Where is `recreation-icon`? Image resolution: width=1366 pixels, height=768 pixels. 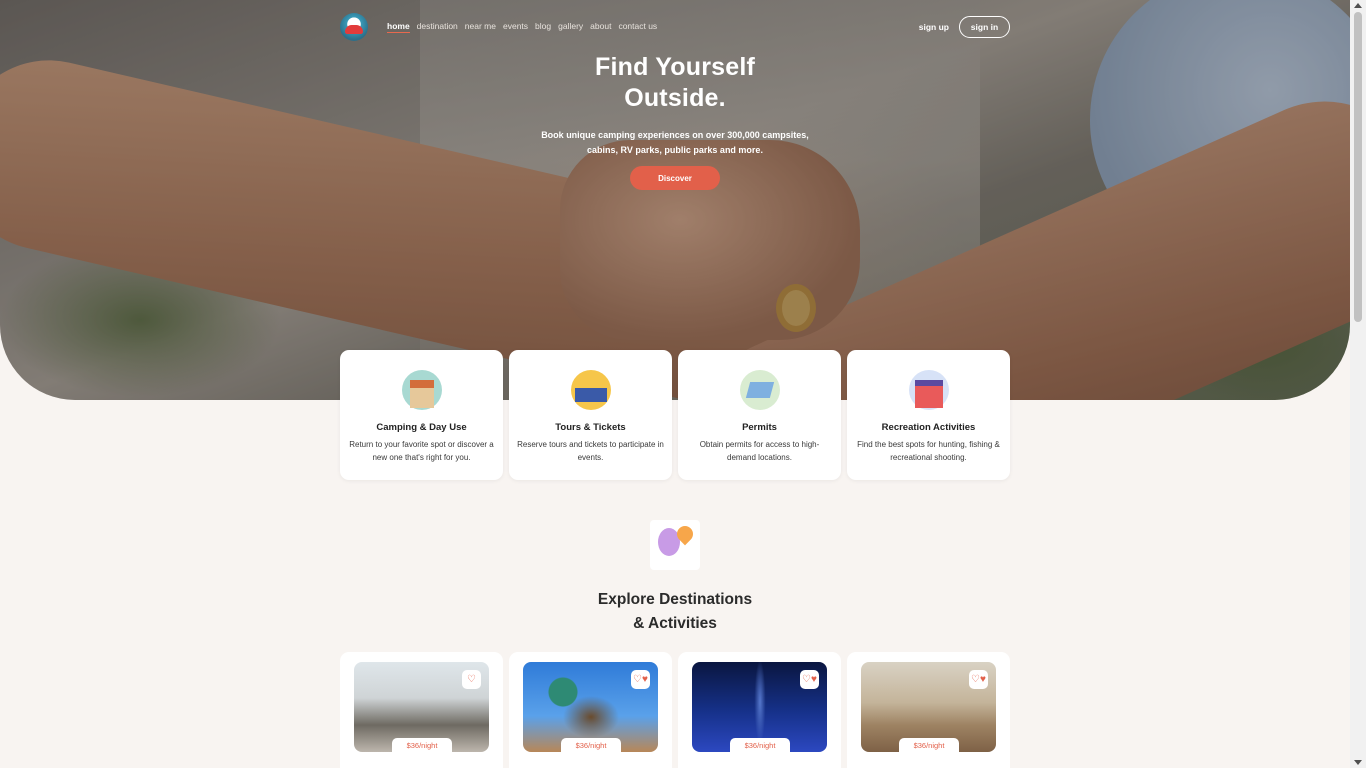 recreation-icon is located at coordinates (928, 390).